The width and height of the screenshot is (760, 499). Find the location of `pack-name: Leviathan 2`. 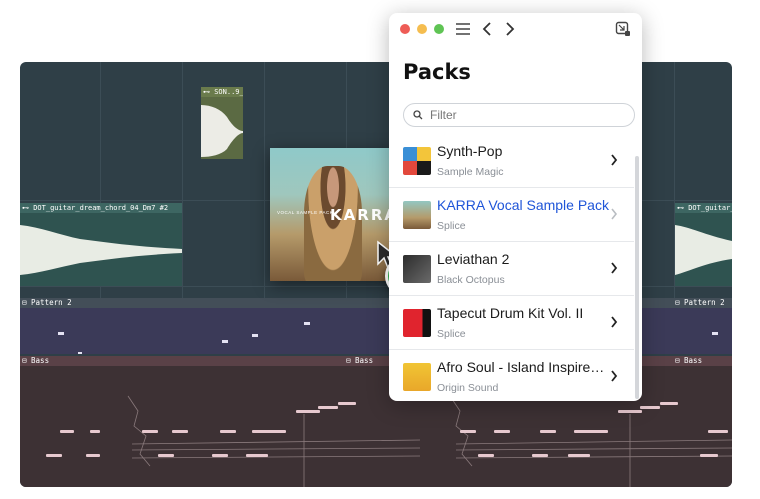

pack-name: Leviathan 2 is located at coordinates (473, 259).